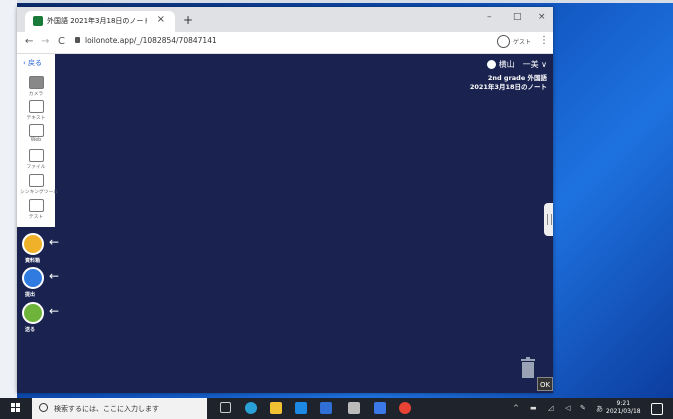  What do you see at coordinates (623, 411) in the screenshot?
I see `clock-date: 2021/03/18` at bounding box center [623, 411].